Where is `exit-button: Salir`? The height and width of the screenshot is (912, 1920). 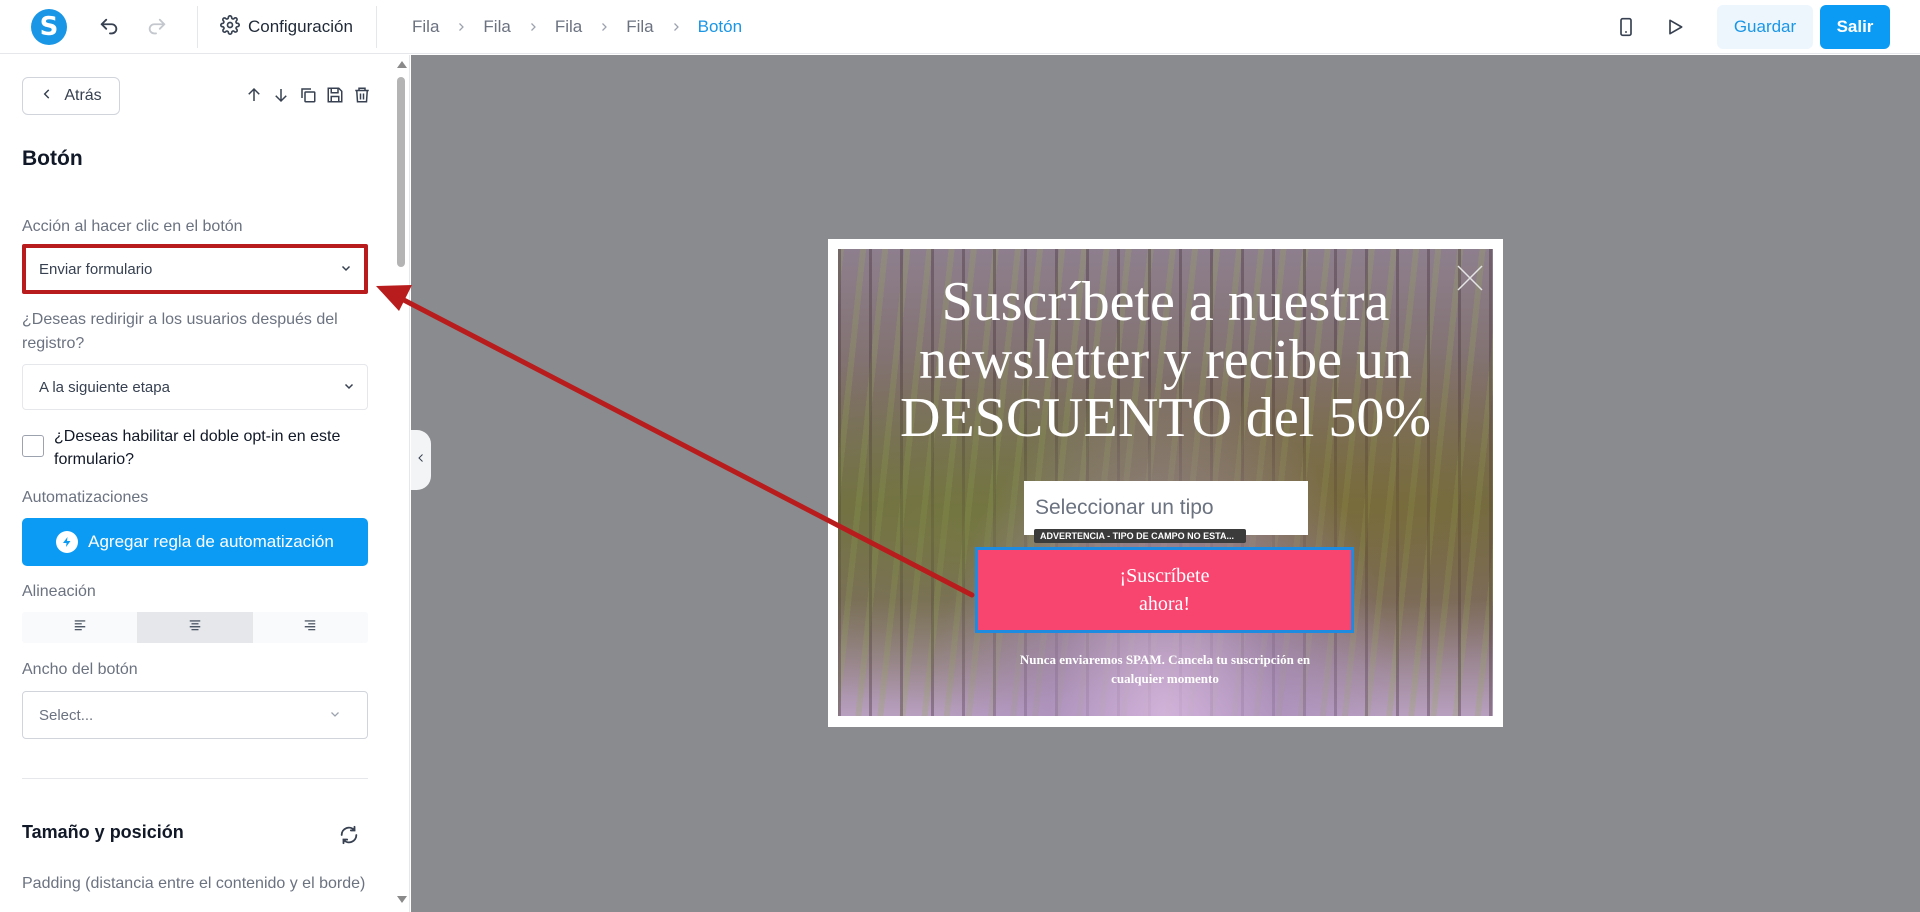
exit-button: Salir is located at coordinates (1855, 27).